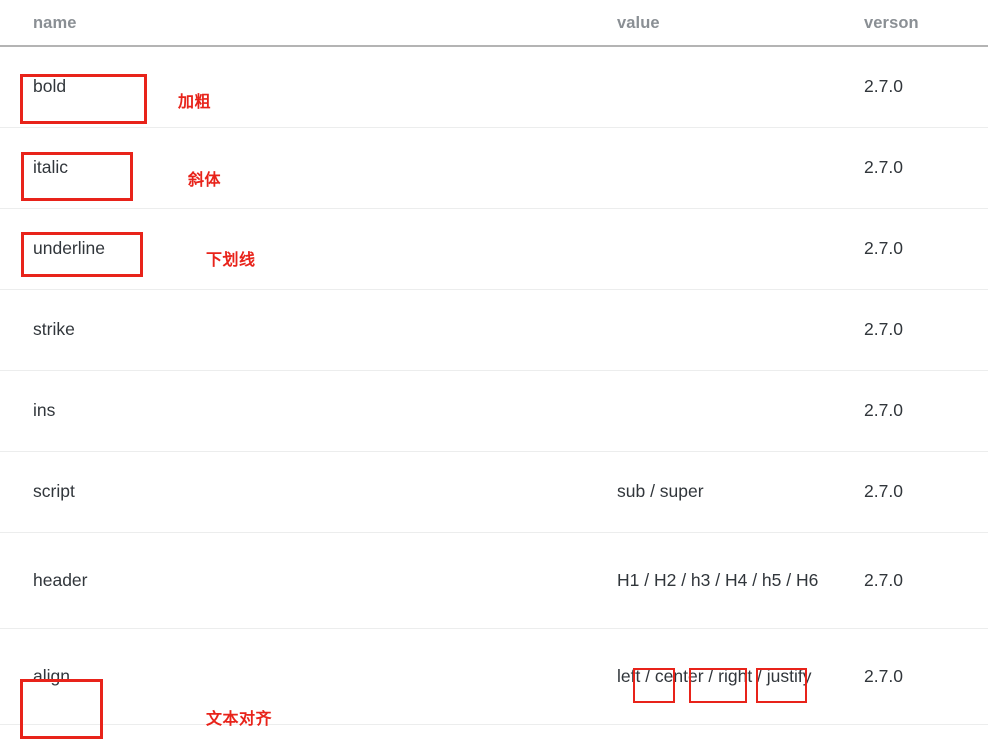  I want to click on table-row: underline 2.7.0, so click(494, 249).